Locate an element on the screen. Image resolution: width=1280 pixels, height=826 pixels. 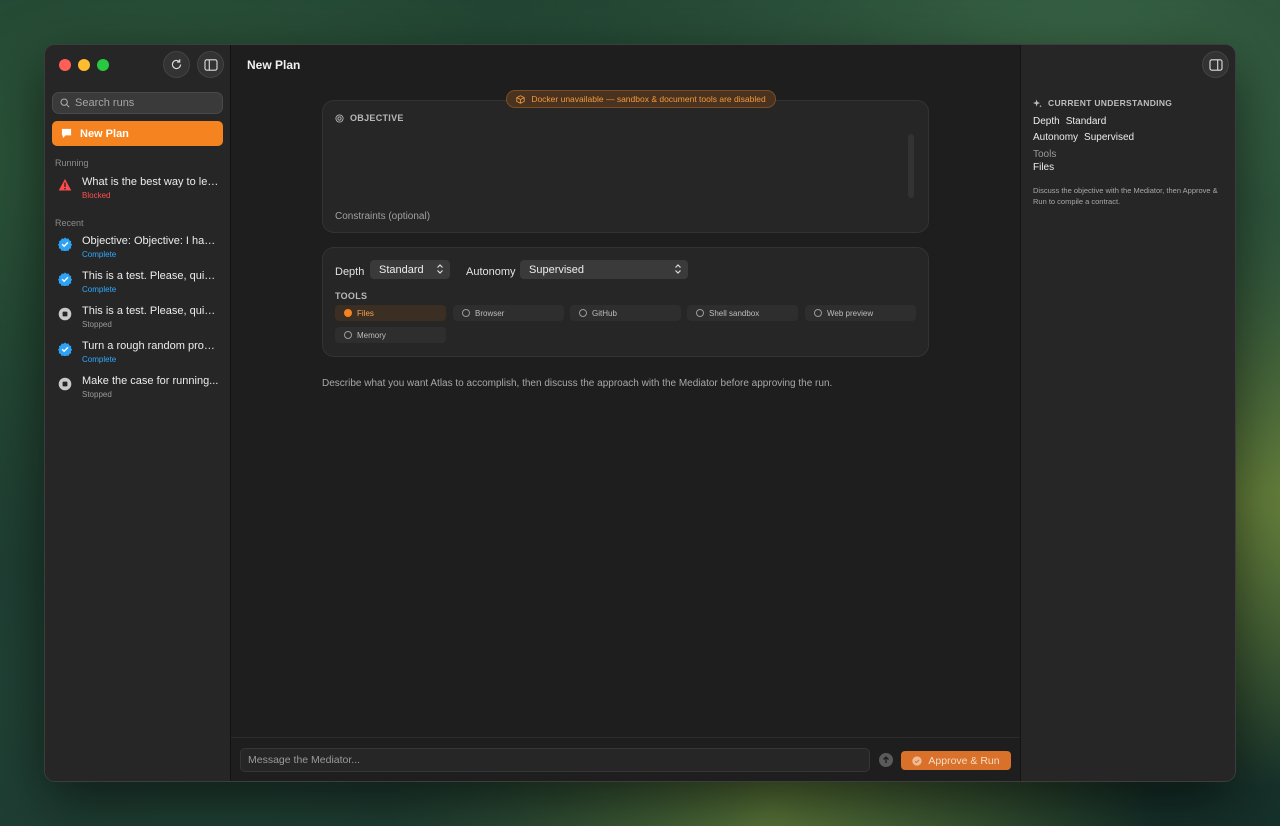
send-button is located at coordinates (886, 760).